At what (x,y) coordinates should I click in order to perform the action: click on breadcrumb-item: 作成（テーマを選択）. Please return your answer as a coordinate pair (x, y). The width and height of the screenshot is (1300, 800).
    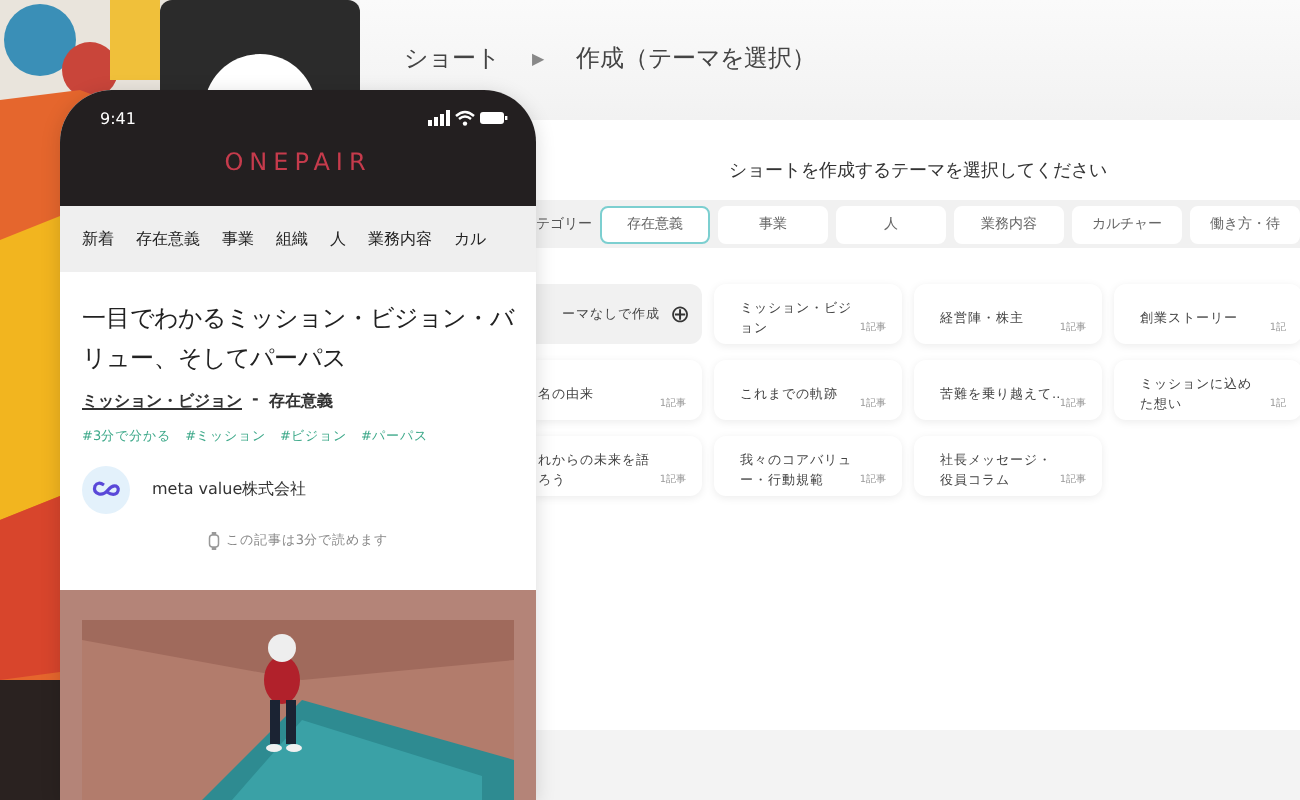
    Looking at the image, I should click on (696, 58).